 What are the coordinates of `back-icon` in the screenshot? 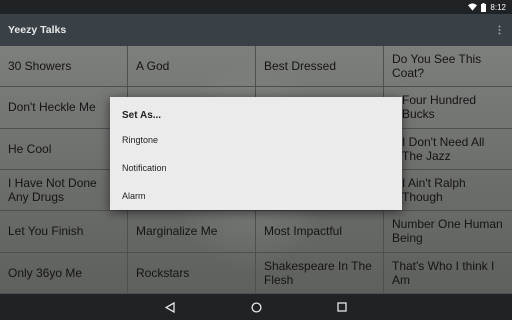 It's located at (170, 307).